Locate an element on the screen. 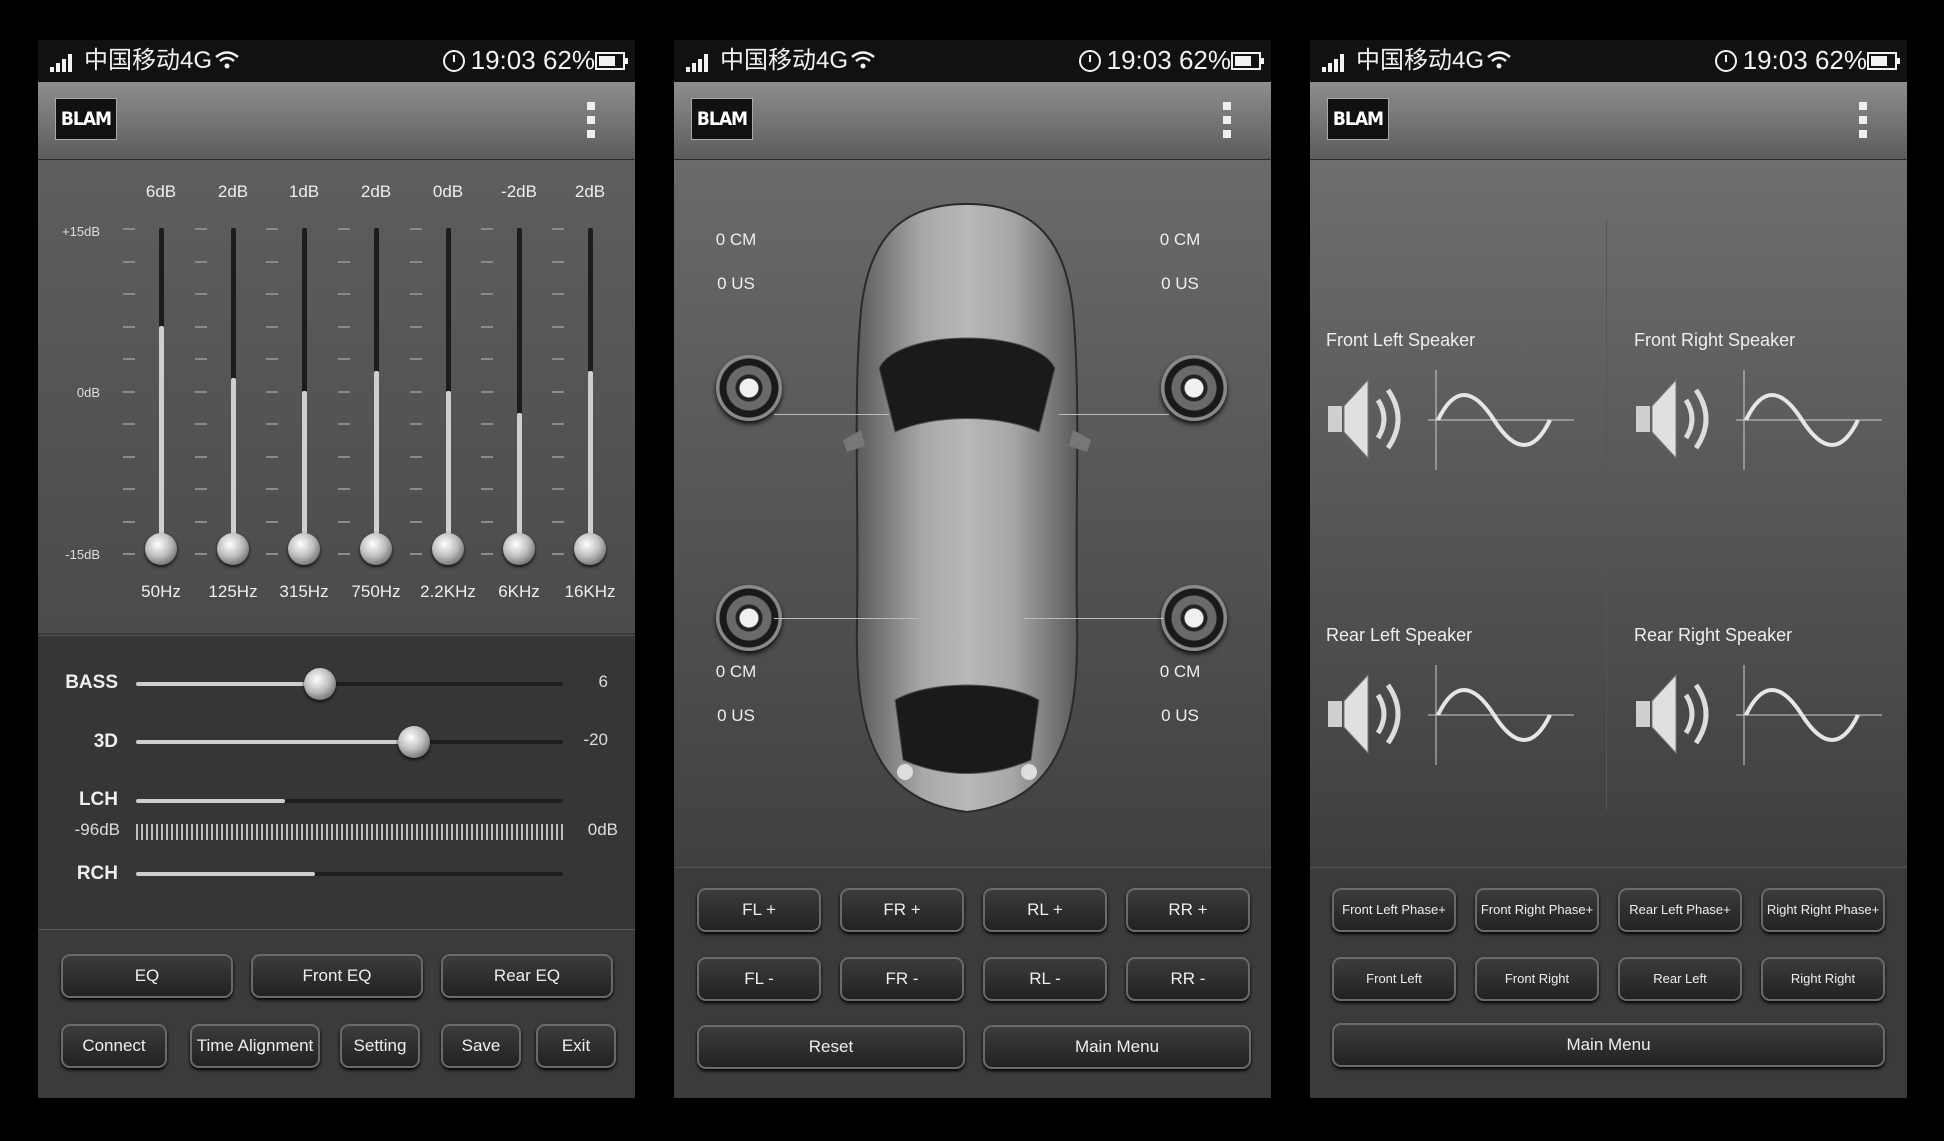 The height and width of the screenshot is (1141, 1944). tone-controls: BASS 6 3D -20 LCH -96dB 0dB RCH is located at coordinates (336, 783).